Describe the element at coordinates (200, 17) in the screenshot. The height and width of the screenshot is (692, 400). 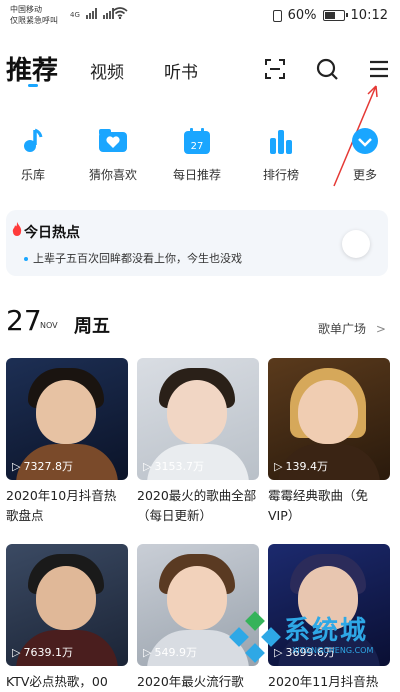
I see `status-bar: 中国移动 仅限紧急呼叫 4G 60% 10:12` at that location.